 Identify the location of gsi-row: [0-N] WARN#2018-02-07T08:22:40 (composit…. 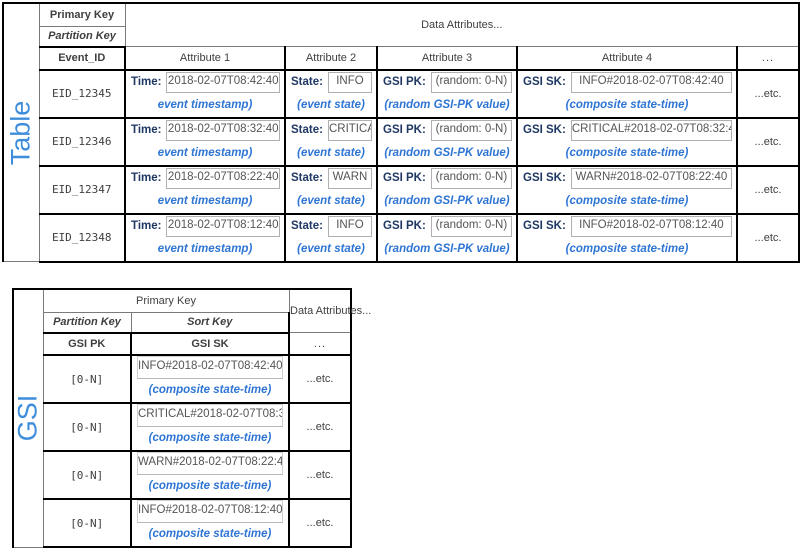
(182, 475).